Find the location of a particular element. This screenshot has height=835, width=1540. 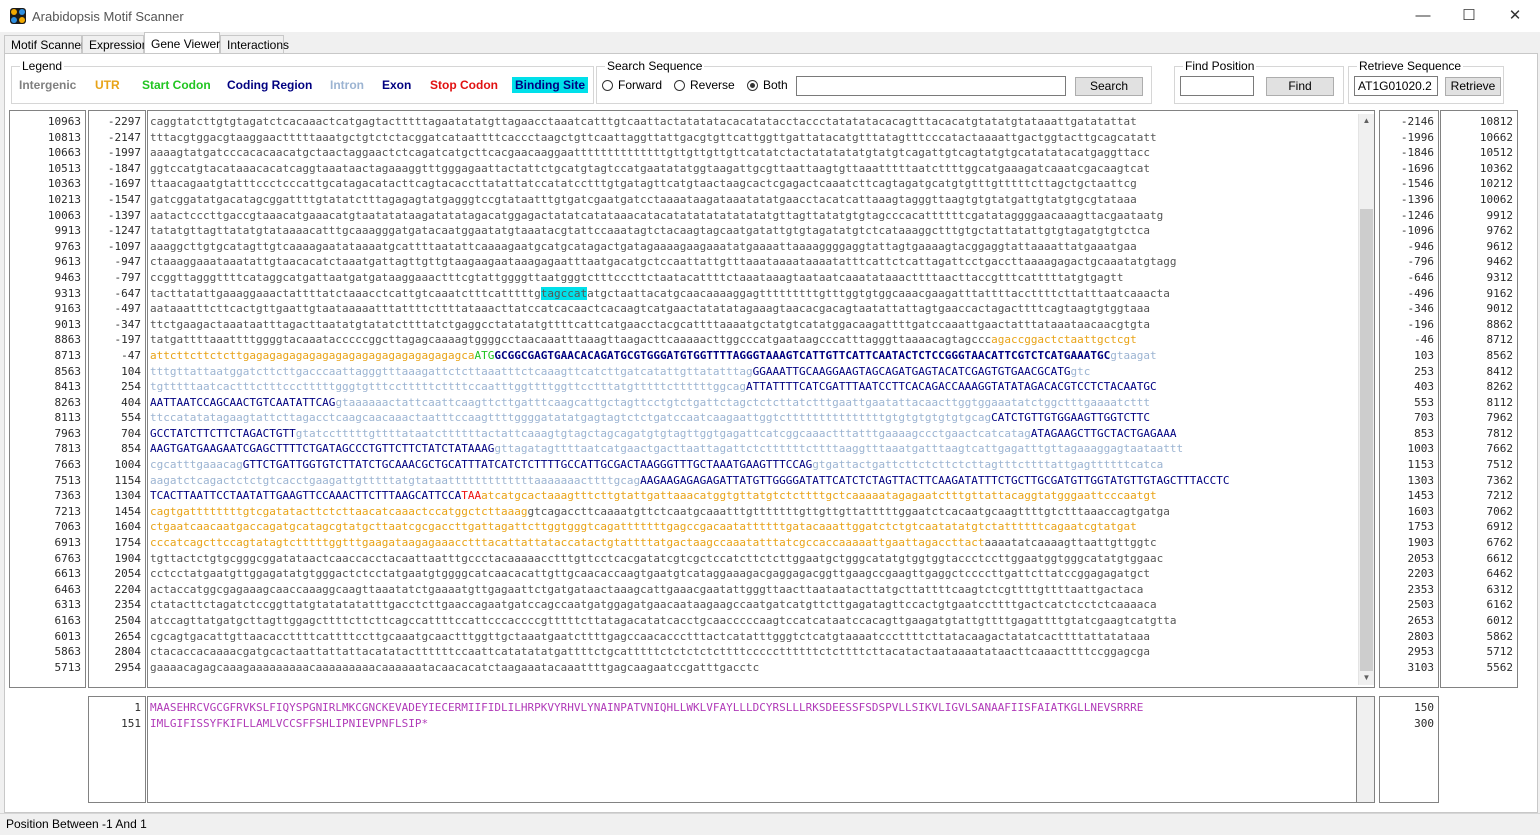

status-text: Position Between -1 And 1 is located at coordinates (76, 824).